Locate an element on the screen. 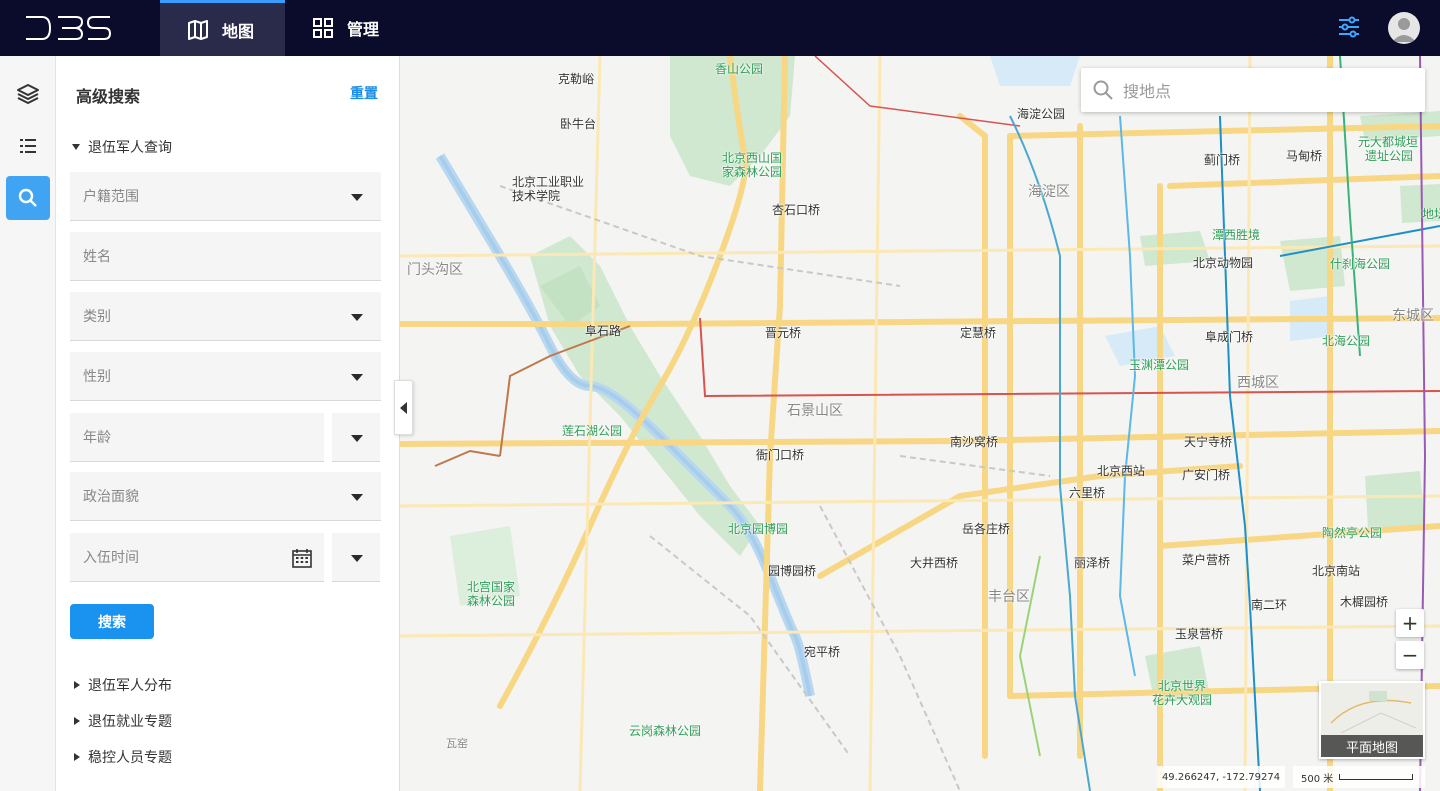 The width and height of the screenshot is (1440, 791). map-label: 丽泽桥 is located at coordinates (1092, 562).